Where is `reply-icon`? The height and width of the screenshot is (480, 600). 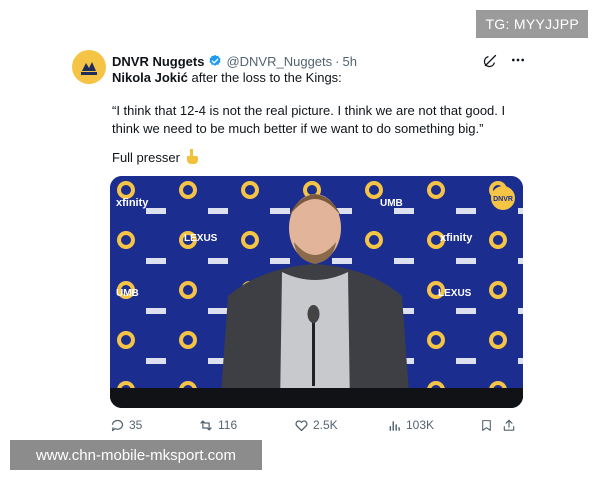 reply-icon is located at coordinates (117, 425).